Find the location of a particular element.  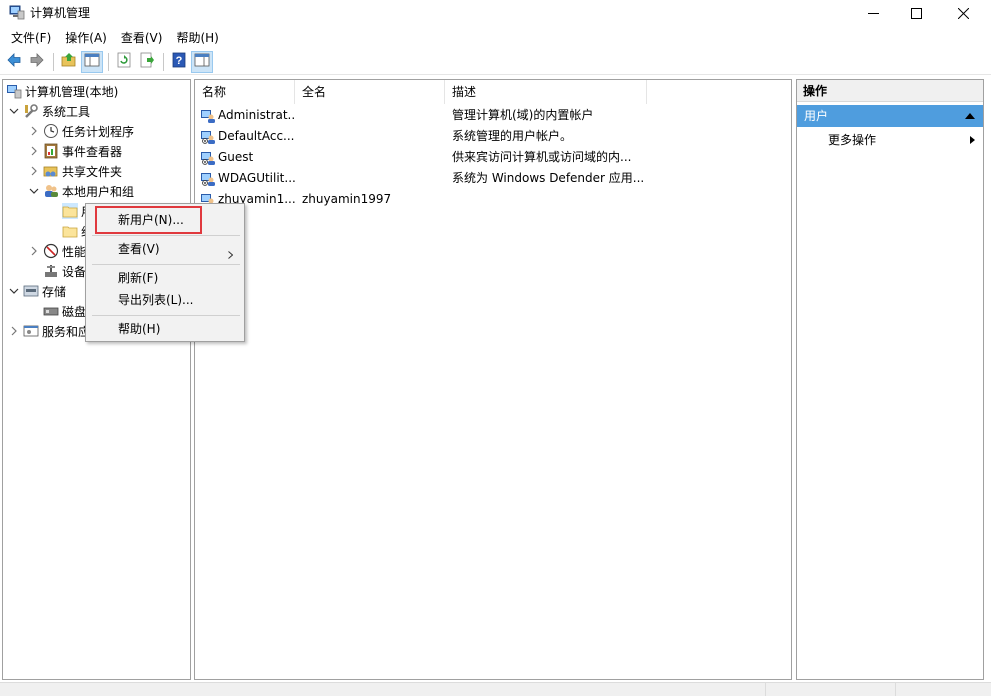

window-title: 计算机管理 is located at coordinates (60, 13).